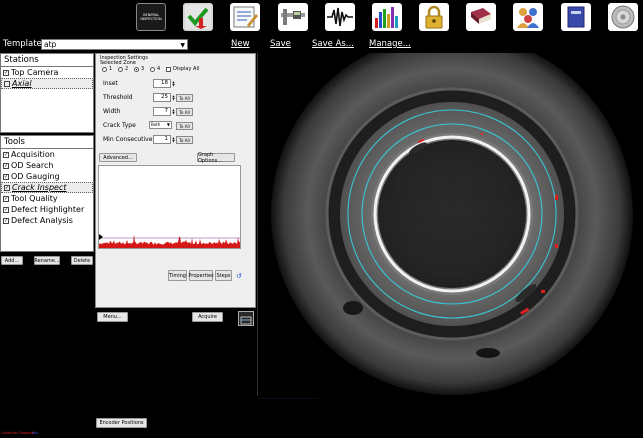 The image size is (643, 438). What do you see at coordinates (207, 317) in the screenshot?
I see `acquire-button: Acquire` at bounding box center [207, 317].